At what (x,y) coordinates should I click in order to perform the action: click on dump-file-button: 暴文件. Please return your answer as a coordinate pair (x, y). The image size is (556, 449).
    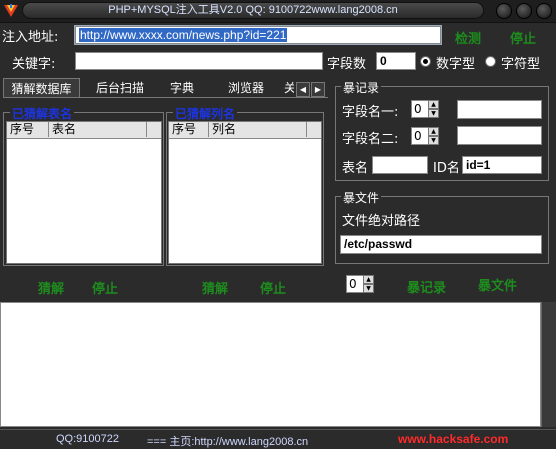
    Looking at the image, I should click on (497, 284).